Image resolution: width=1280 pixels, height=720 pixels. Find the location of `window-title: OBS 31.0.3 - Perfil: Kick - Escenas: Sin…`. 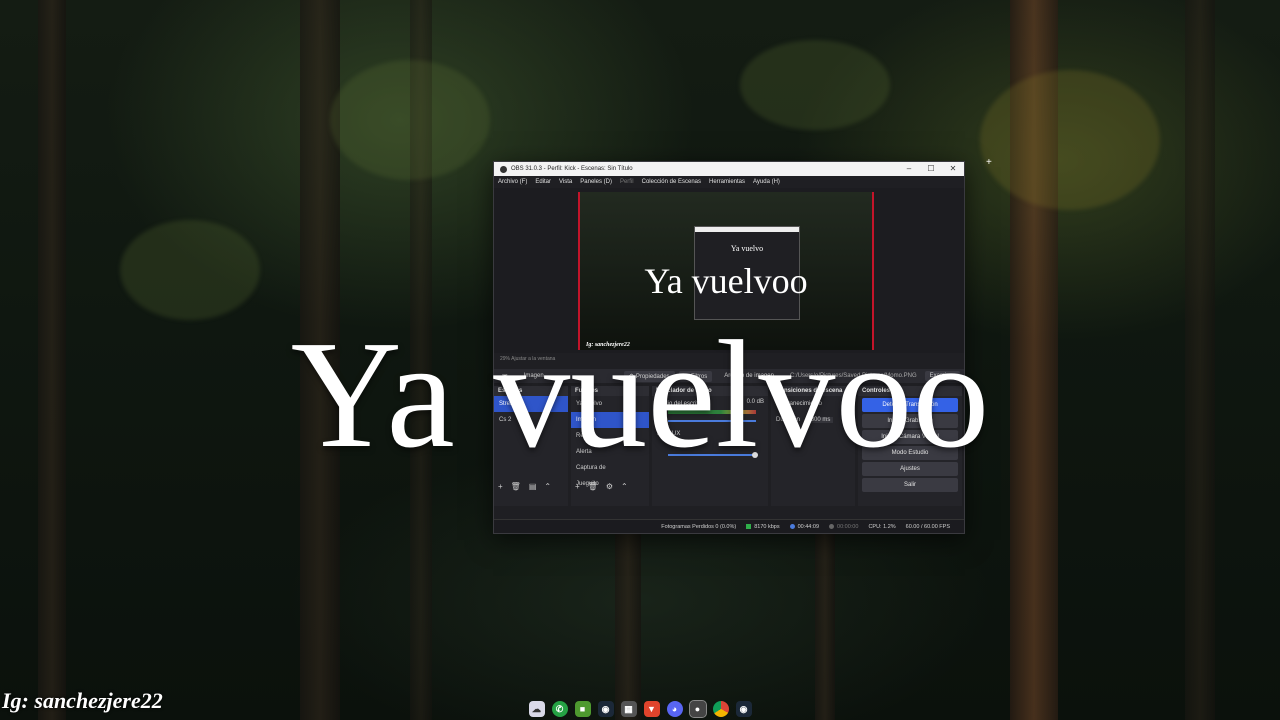

window-title: OBS 31.0.3 - Perfil: Kick - Escenas: Sin… is located at coordinates (572, 169).